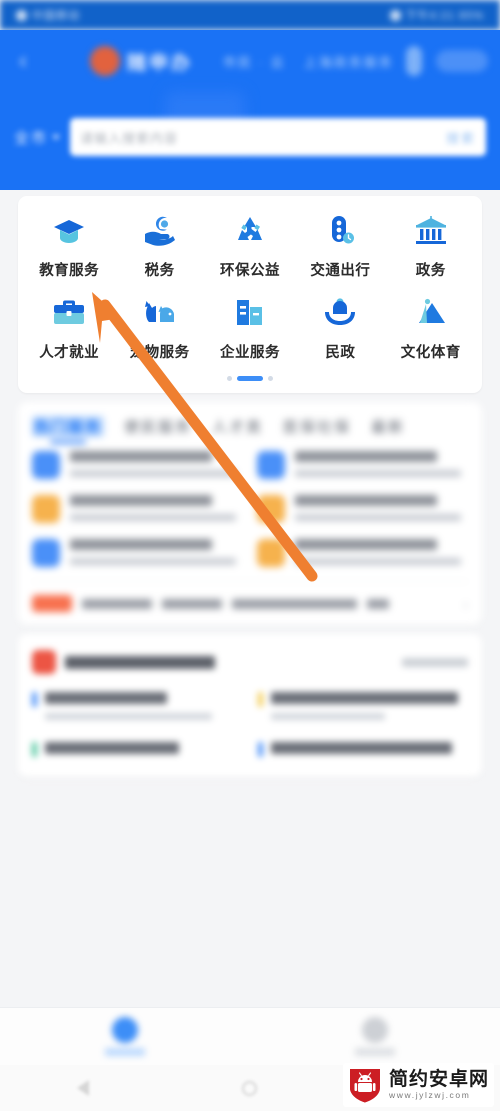 This screenshot has width=500, height=1111. Describe the element at coordinates (430, 270) in the screenshot. I see `grid-item-label: 政务` at that location.